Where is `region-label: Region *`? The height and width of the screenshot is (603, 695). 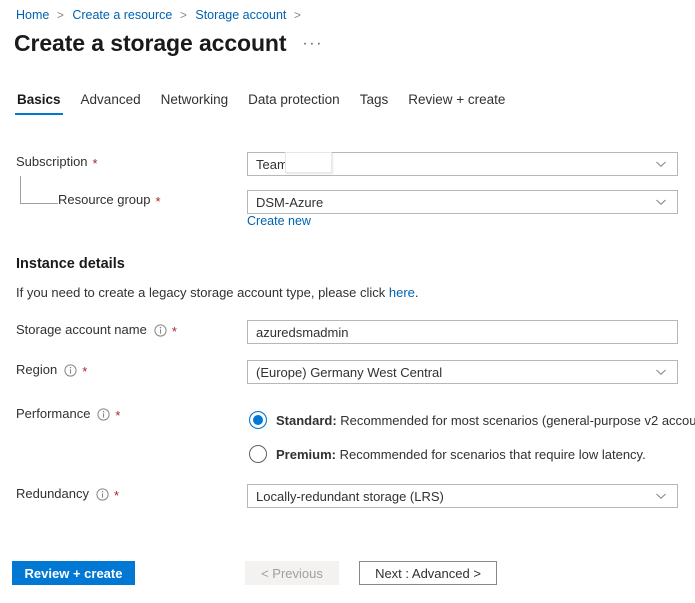
region-label: Region * is located at coordinates (51, 370).